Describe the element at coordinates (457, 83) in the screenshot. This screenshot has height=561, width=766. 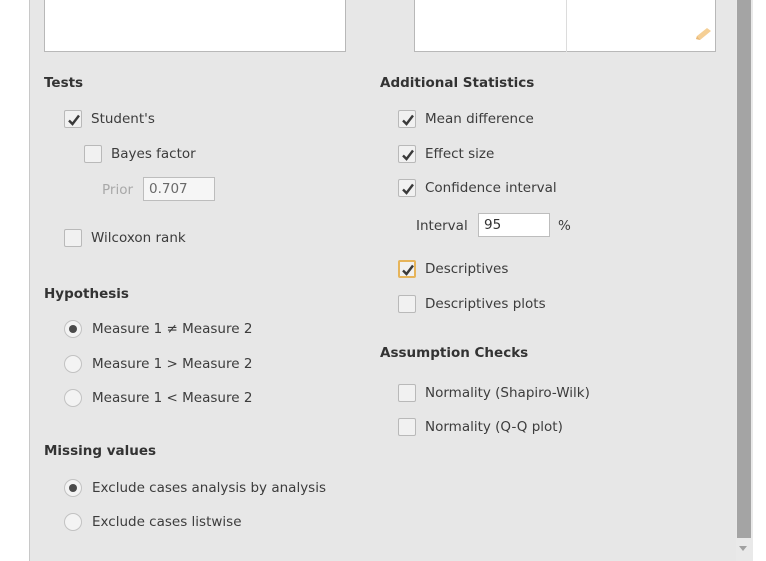
I see `additional-statistics-heading: Additional Statistics` at that location.